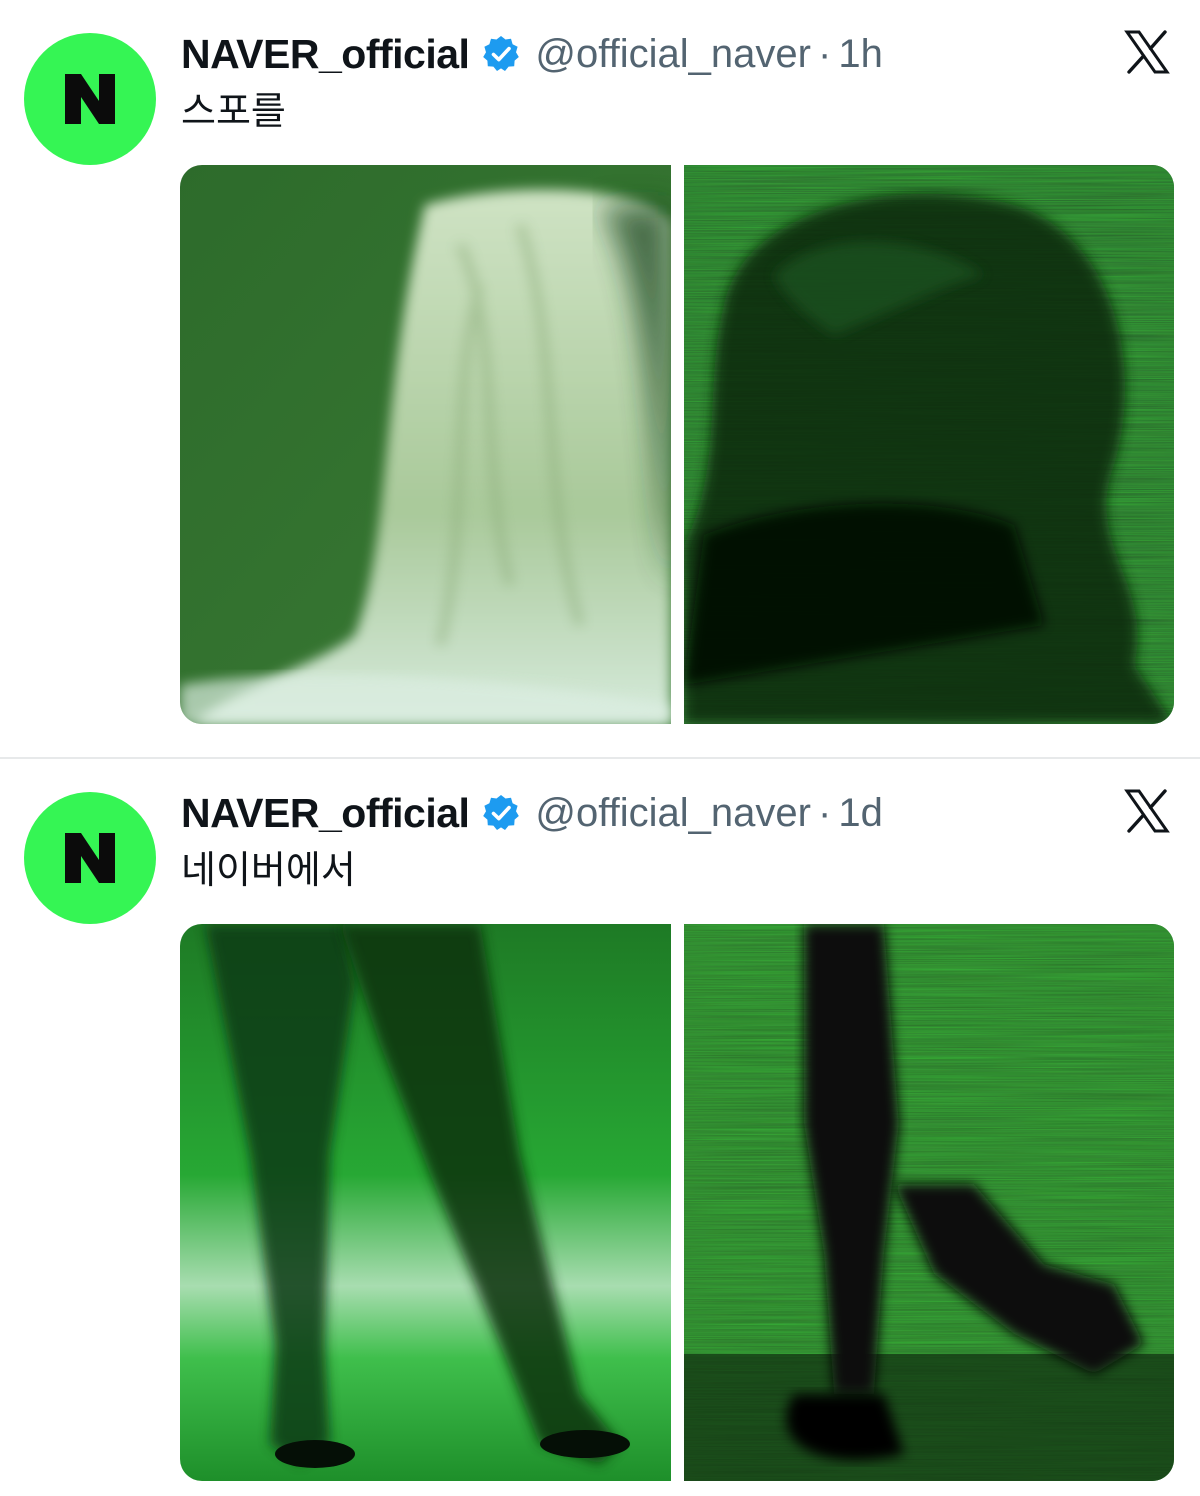 This screenshot has width=1200, height=1496. What do you see at coordinates (268, 871) in the screenshot?
I see `tweet-text: 네이버에서` at bounding box center [268, 871].